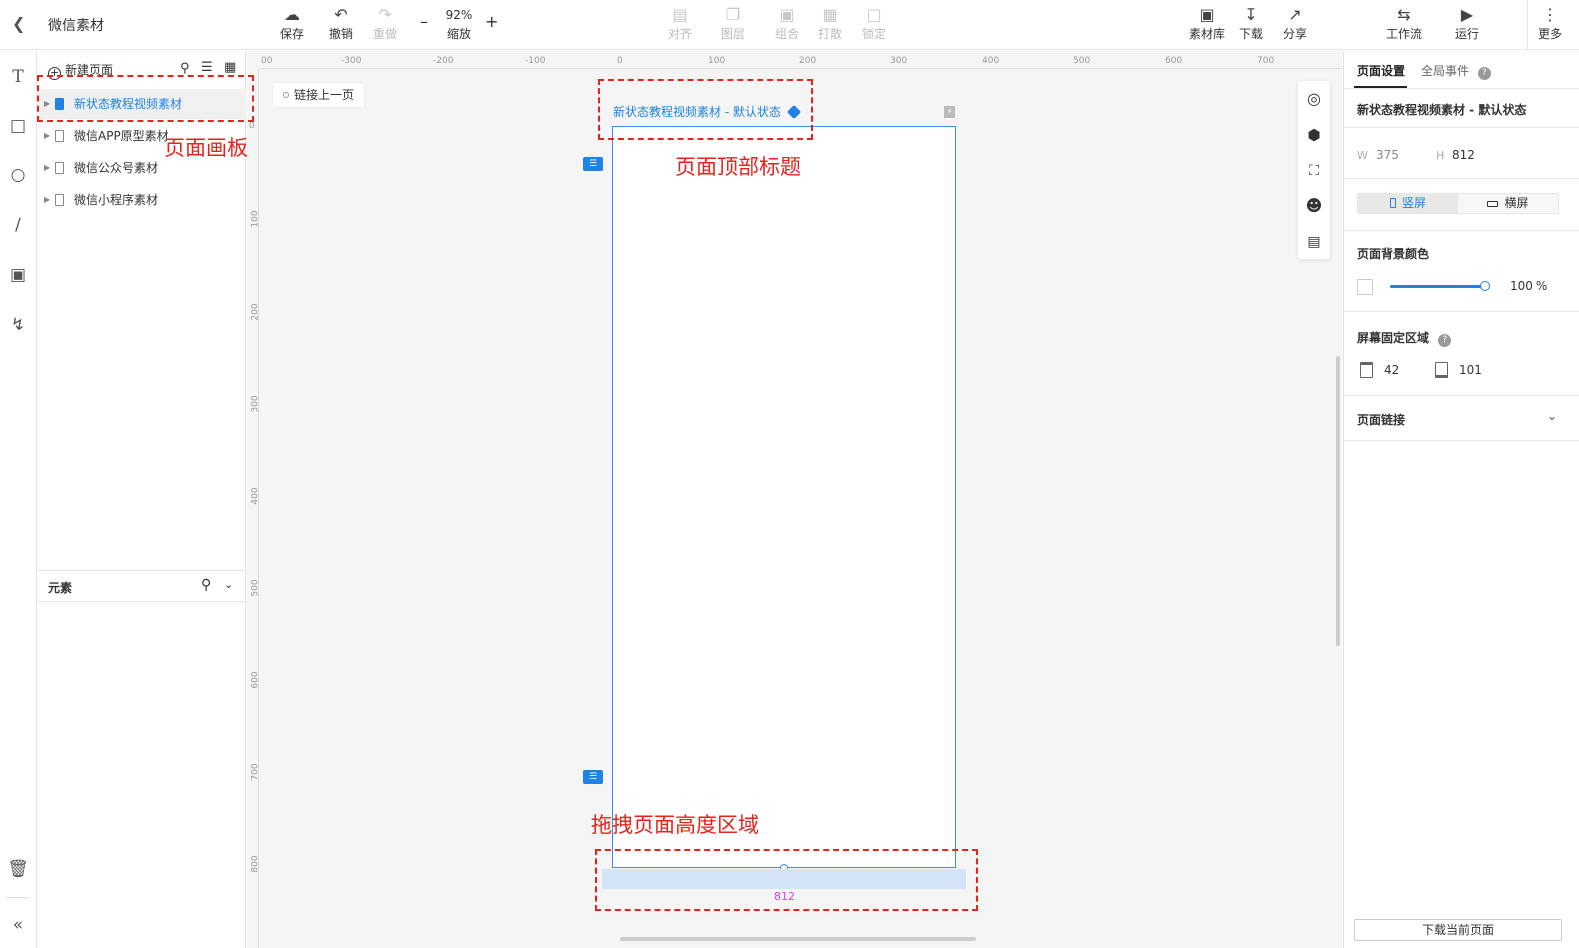 This screenshot has width=1579, height=948. Describe the element at coordinates (1440, 155) in the screenshot. I see `height-label: H` at that location.